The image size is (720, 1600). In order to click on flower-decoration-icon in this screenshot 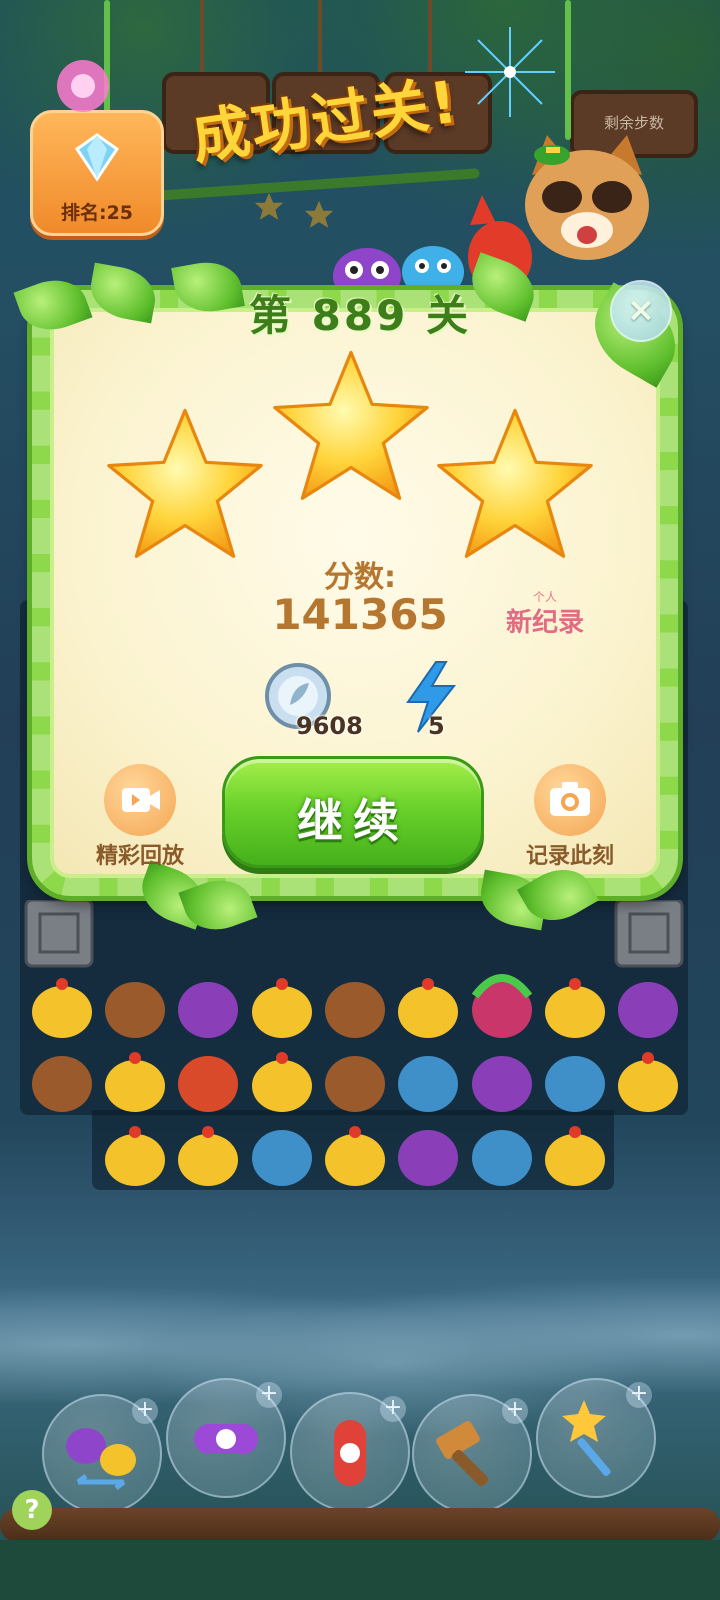, I will do `click(83, 86)`.